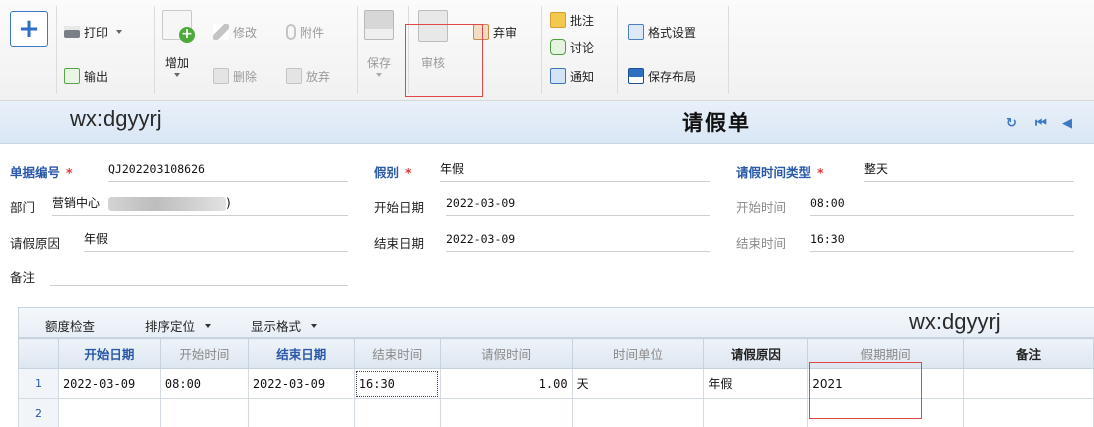  What do you see at coordinates (1067, 123) in the screenshot?
I see `prev-page-icon: ◀` at bounding box center [1067, 123].